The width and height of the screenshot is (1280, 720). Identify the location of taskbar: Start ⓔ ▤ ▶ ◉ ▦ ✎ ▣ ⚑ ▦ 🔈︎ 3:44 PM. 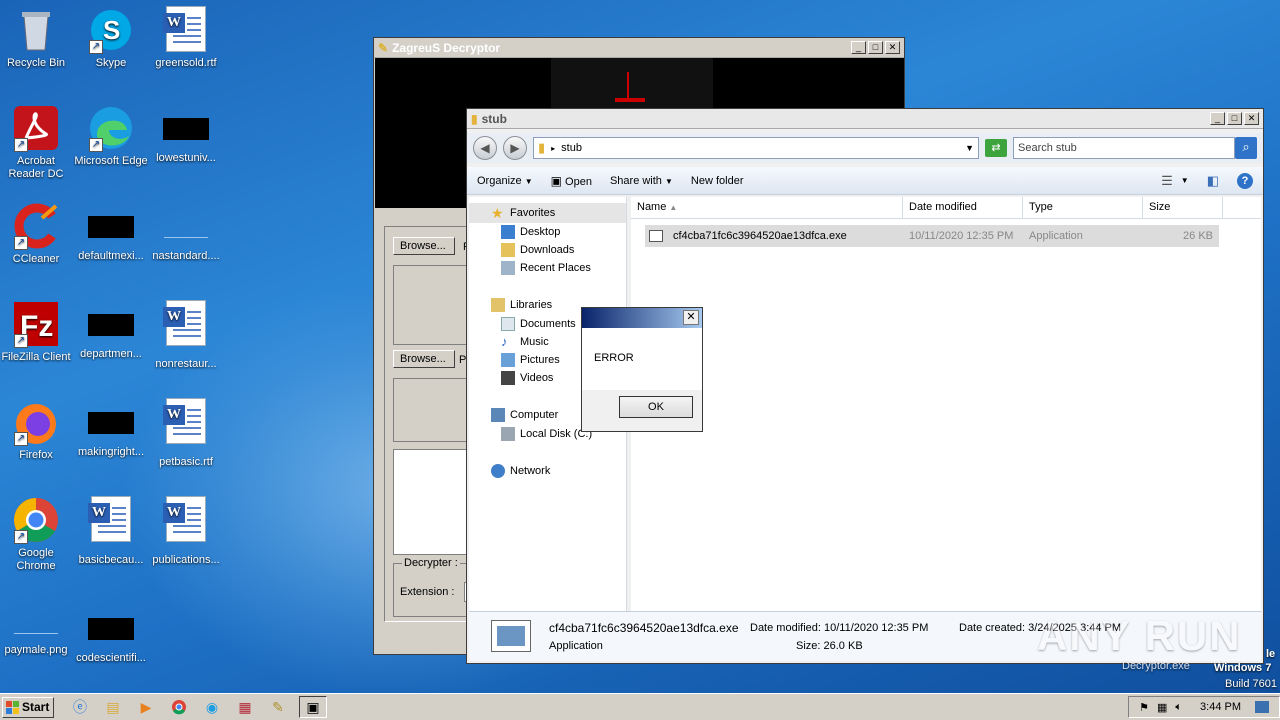
(640, 706).